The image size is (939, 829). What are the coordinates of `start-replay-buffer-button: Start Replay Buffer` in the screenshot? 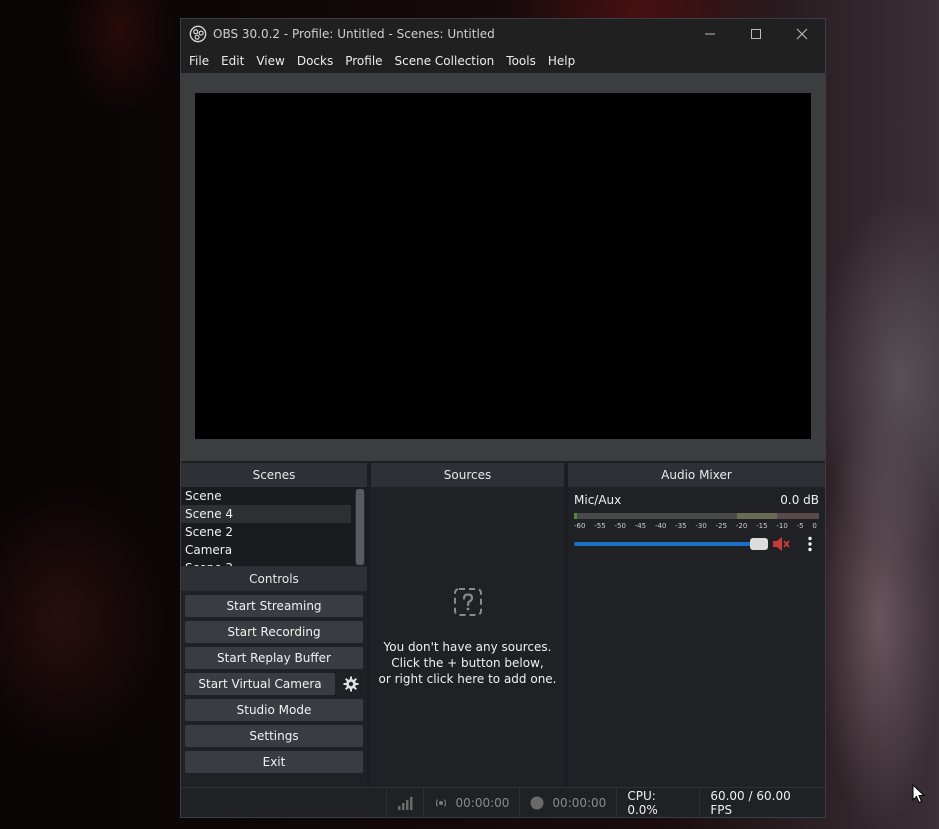 It's located at (274, 658).